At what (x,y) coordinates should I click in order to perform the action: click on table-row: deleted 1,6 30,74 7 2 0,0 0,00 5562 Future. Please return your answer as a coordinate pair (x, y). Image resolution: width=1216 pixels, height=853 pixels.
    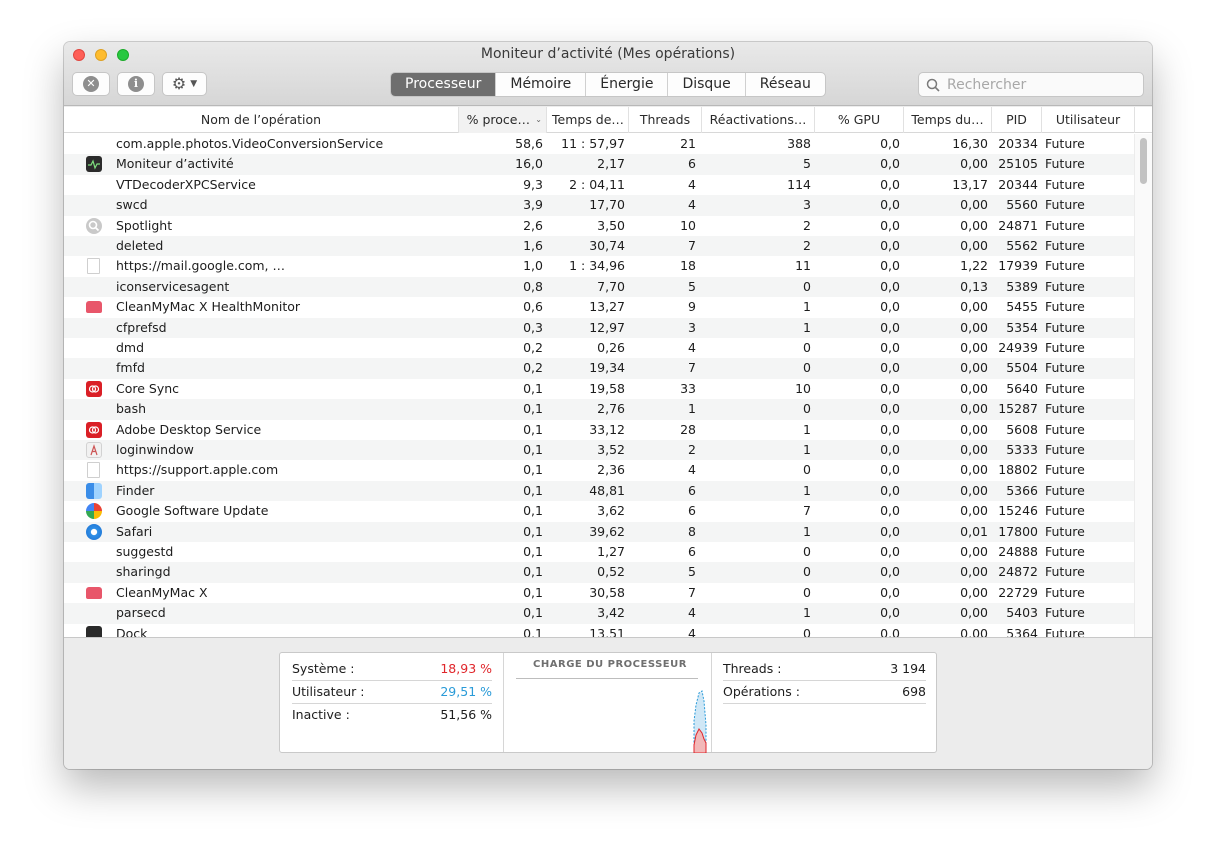
    Looking at the image, I should click on (599, 246).